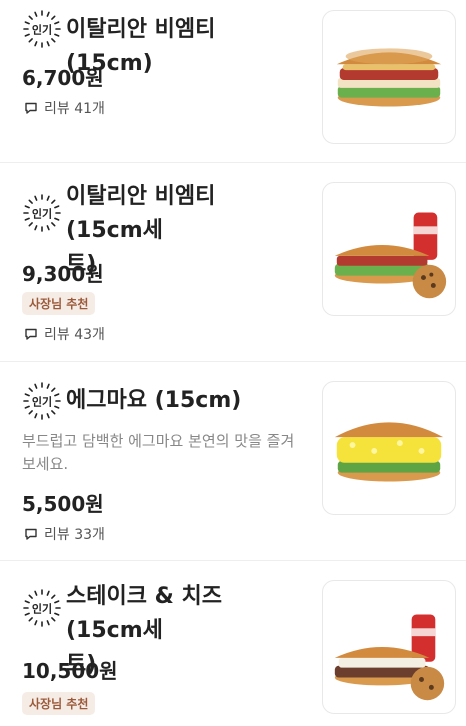  Describe the element at coordinates (63, 274) in the screenshot. I see `menu-item-price: 9,300원` at that location.